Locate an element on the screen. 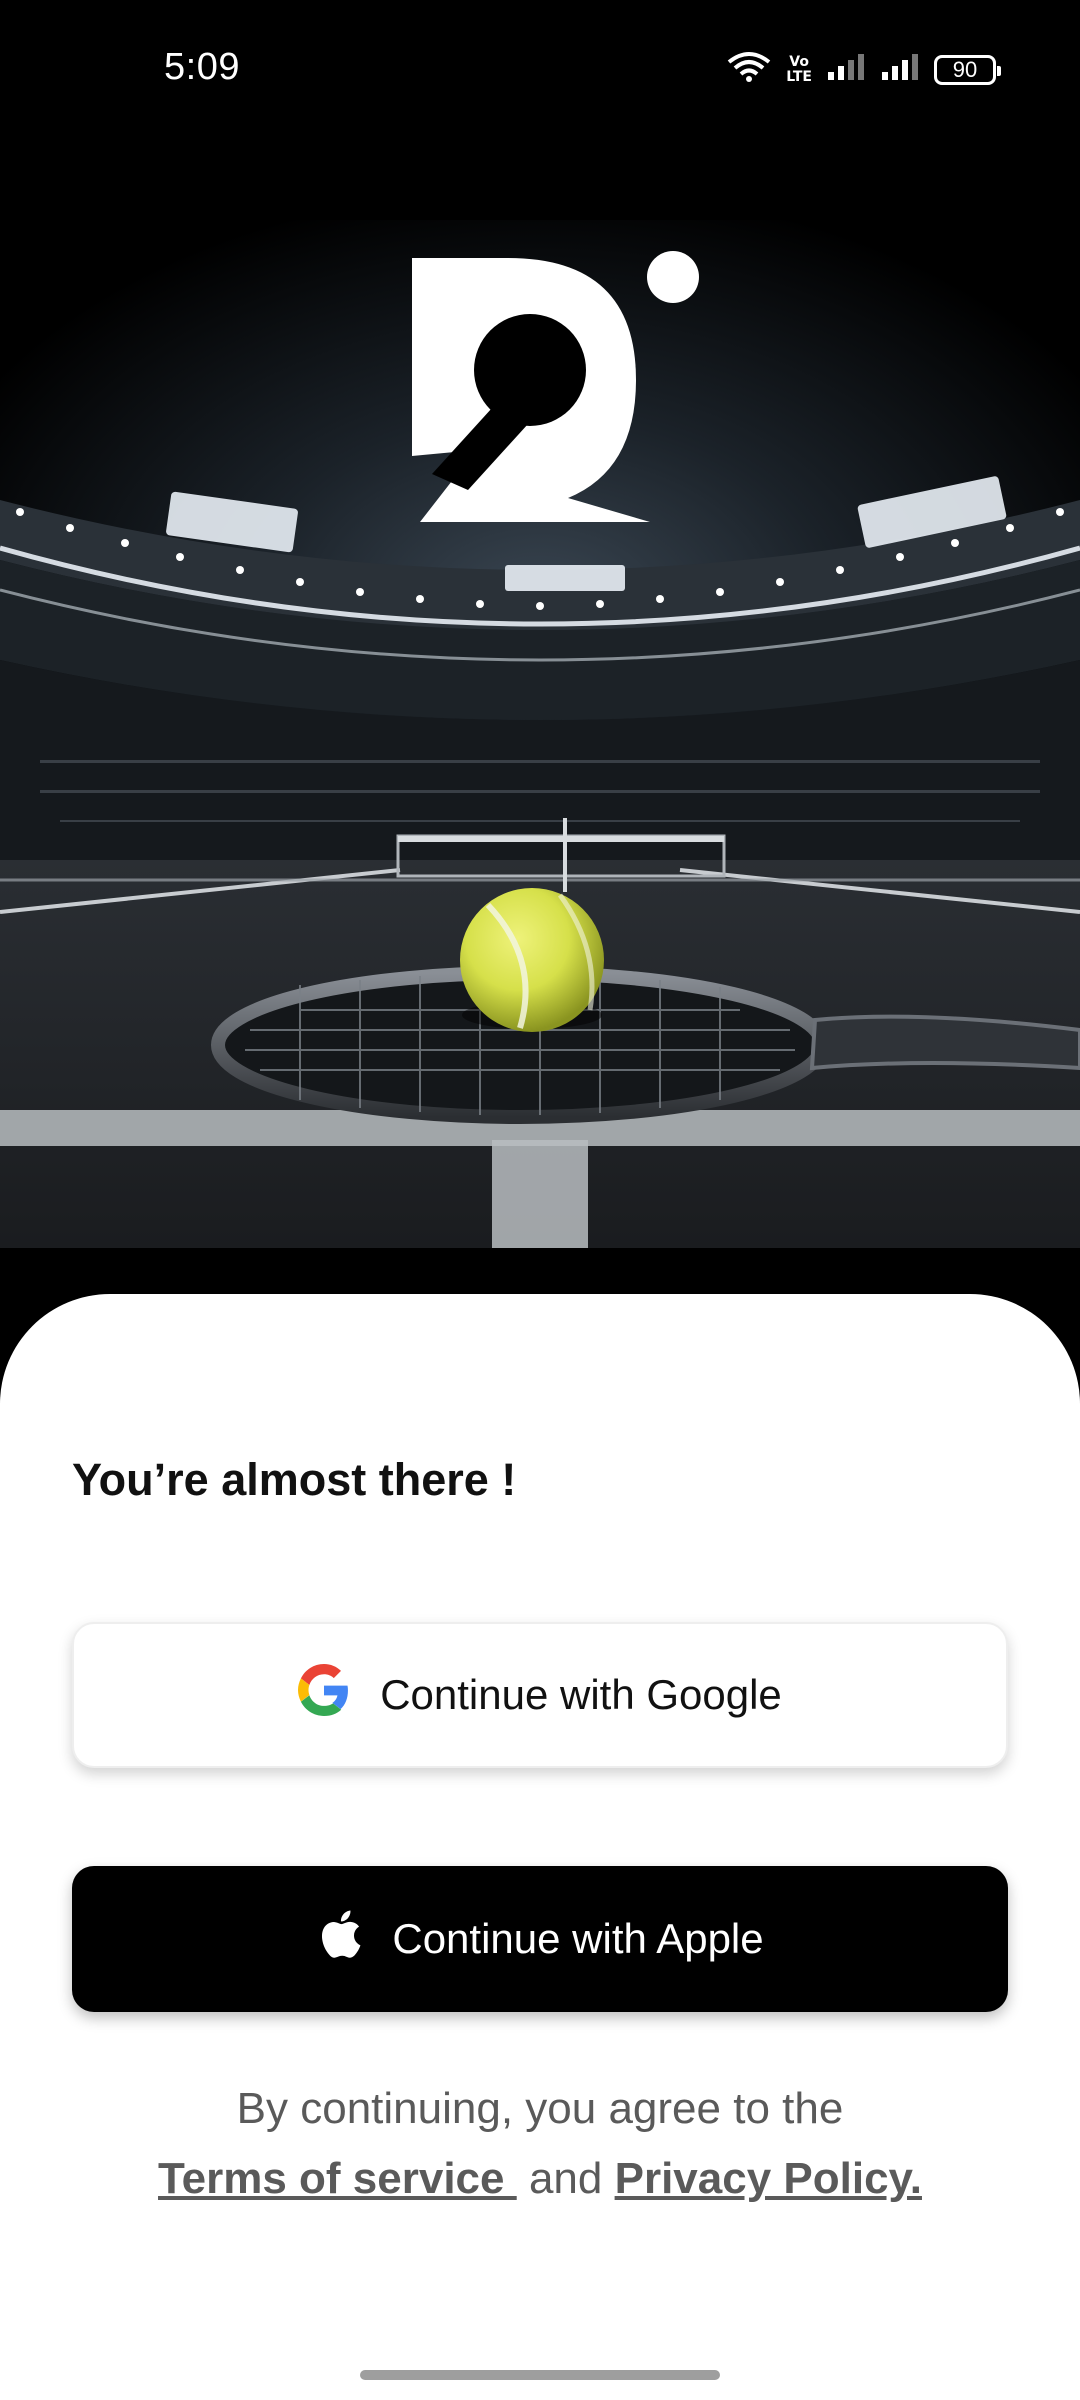 This screenshot has height=2400, width=1080. continue-with-google-button: Continue with Google is located at coordinates (540, 1695).